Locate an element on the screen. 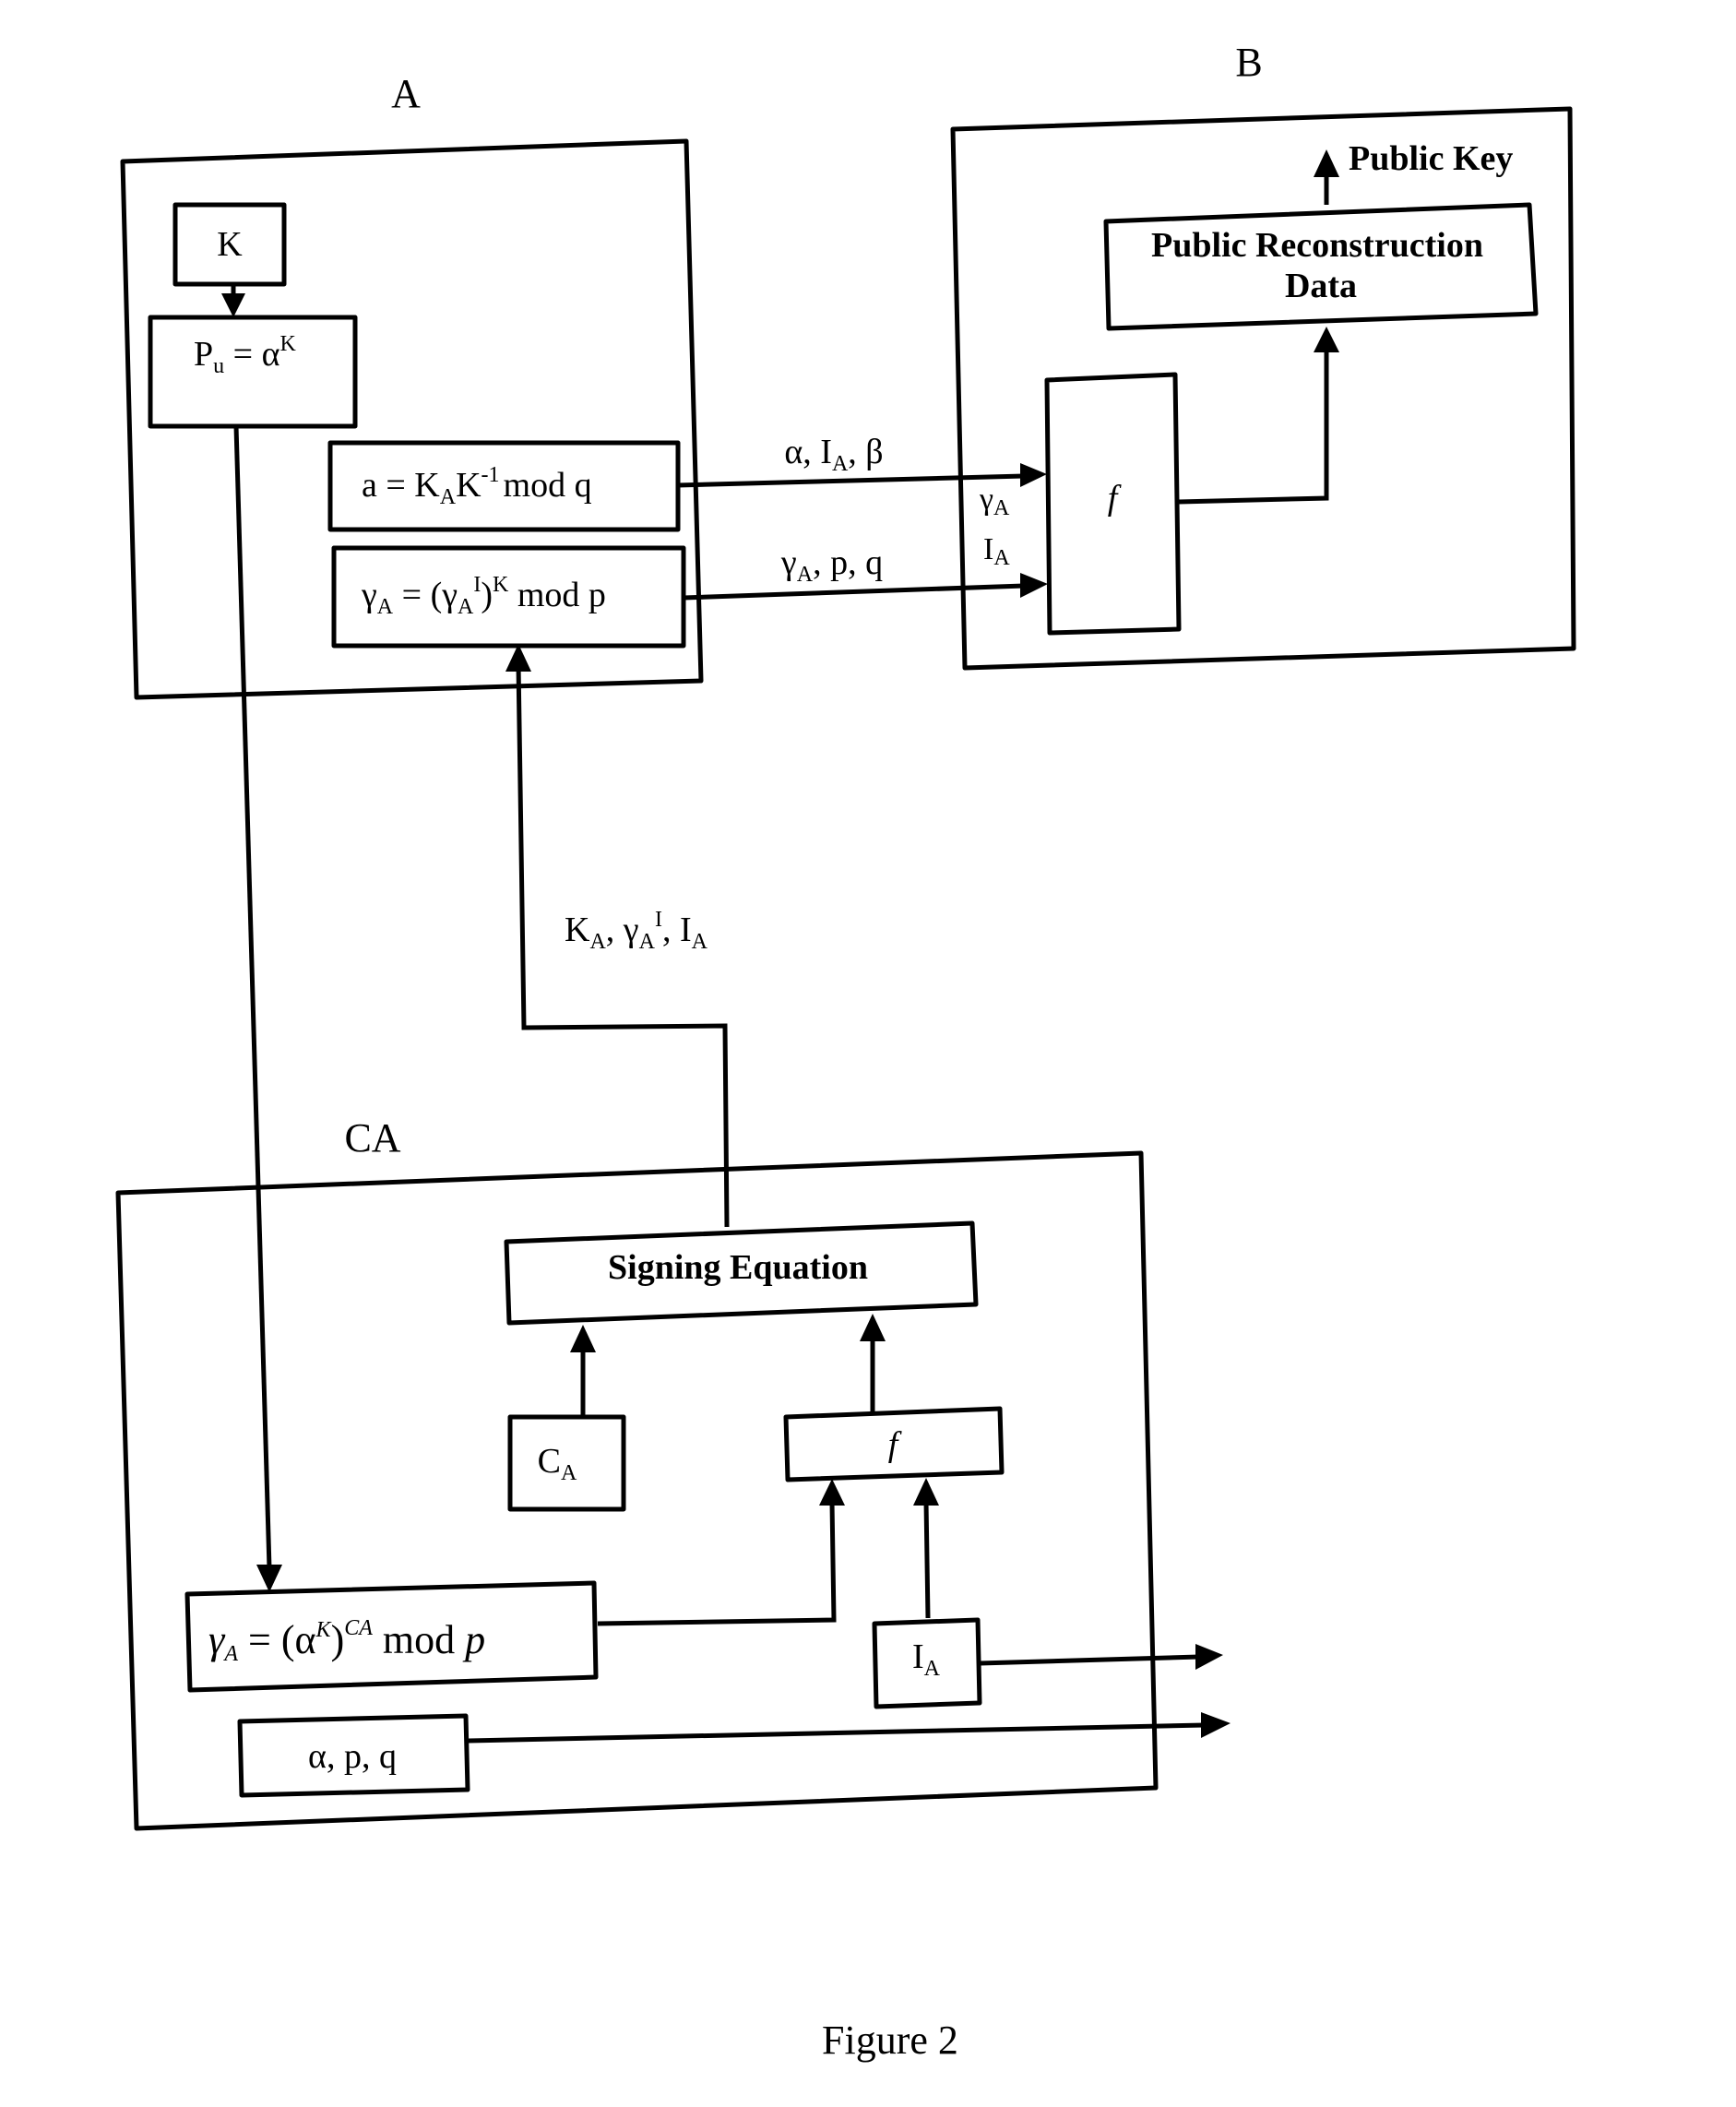 This screenshot has width=1736, height=2107. ca-gamma-p: p is located at coordinates (473, 1639).